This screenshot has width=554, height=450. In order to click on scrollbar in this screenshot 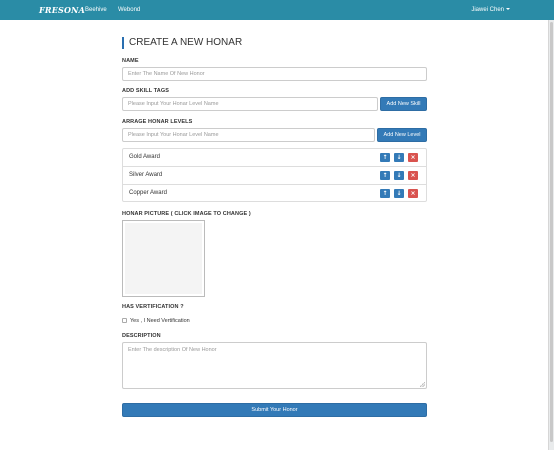, I will do `click(551, 235)`.